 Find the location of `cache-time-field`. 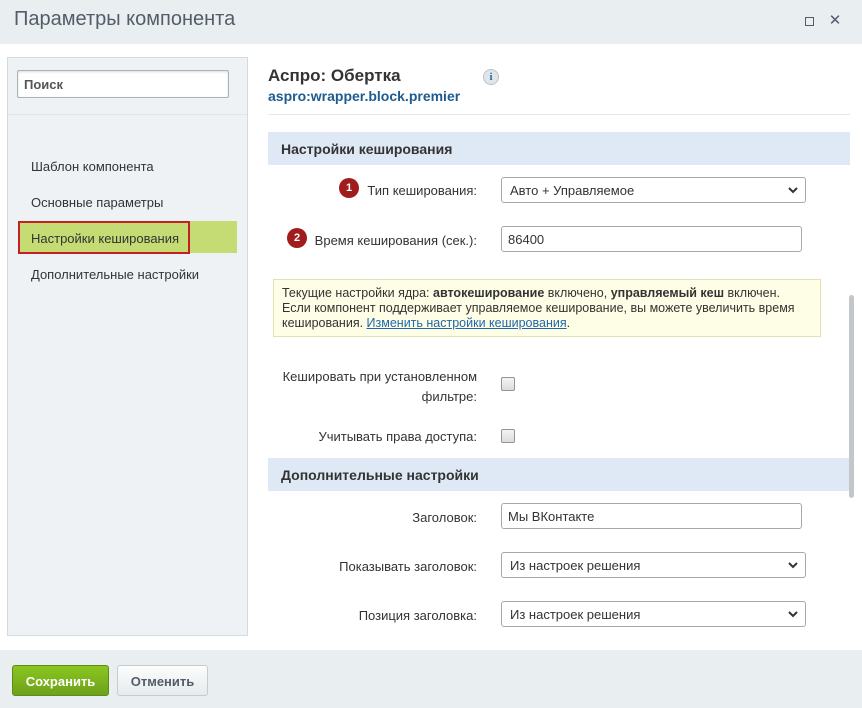

cache-time-field is located at coordinates (651, 239).